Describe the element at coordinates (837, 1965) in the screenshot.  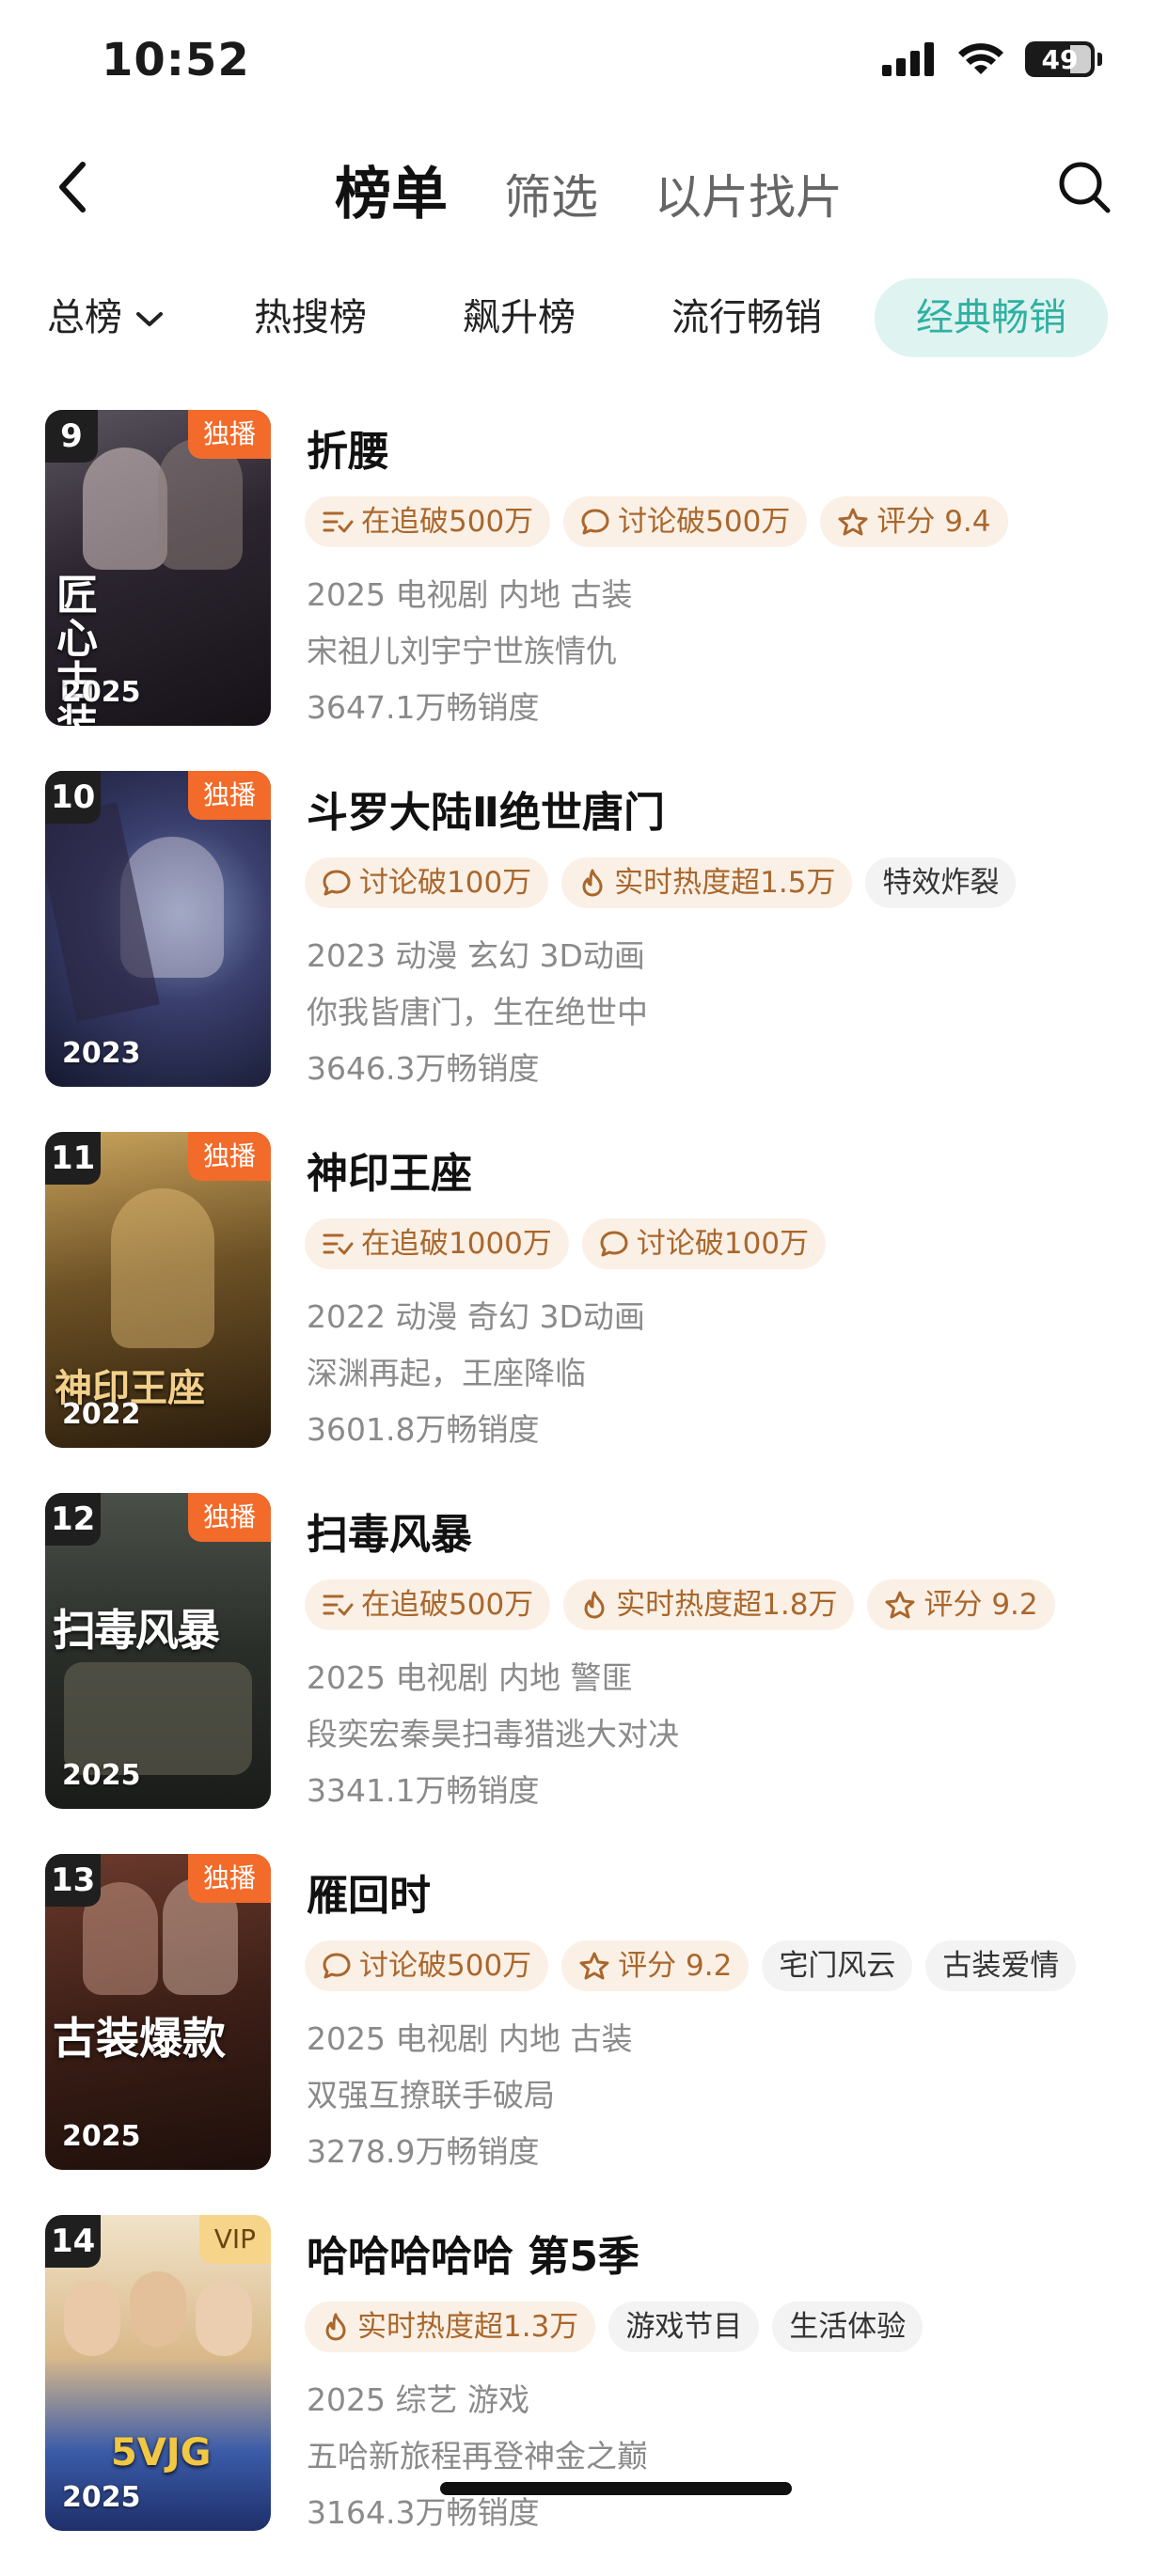
I see `tag-genre: 宅门风云` at that location.